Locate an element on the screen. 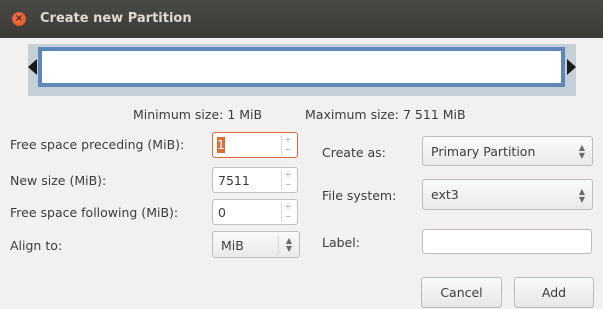  align-to-value: MiB is located at coordinates (232, 245).